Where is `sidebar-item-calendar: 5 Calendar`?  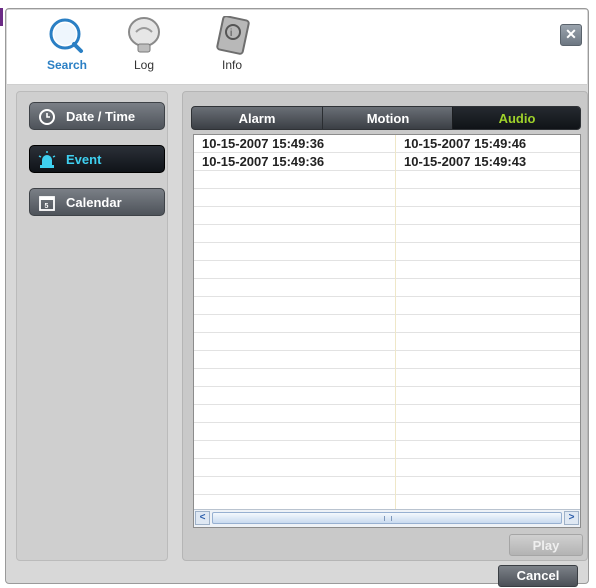 sidebar-item-calendar: 5 Calendar is located at coordinates (97, 202).